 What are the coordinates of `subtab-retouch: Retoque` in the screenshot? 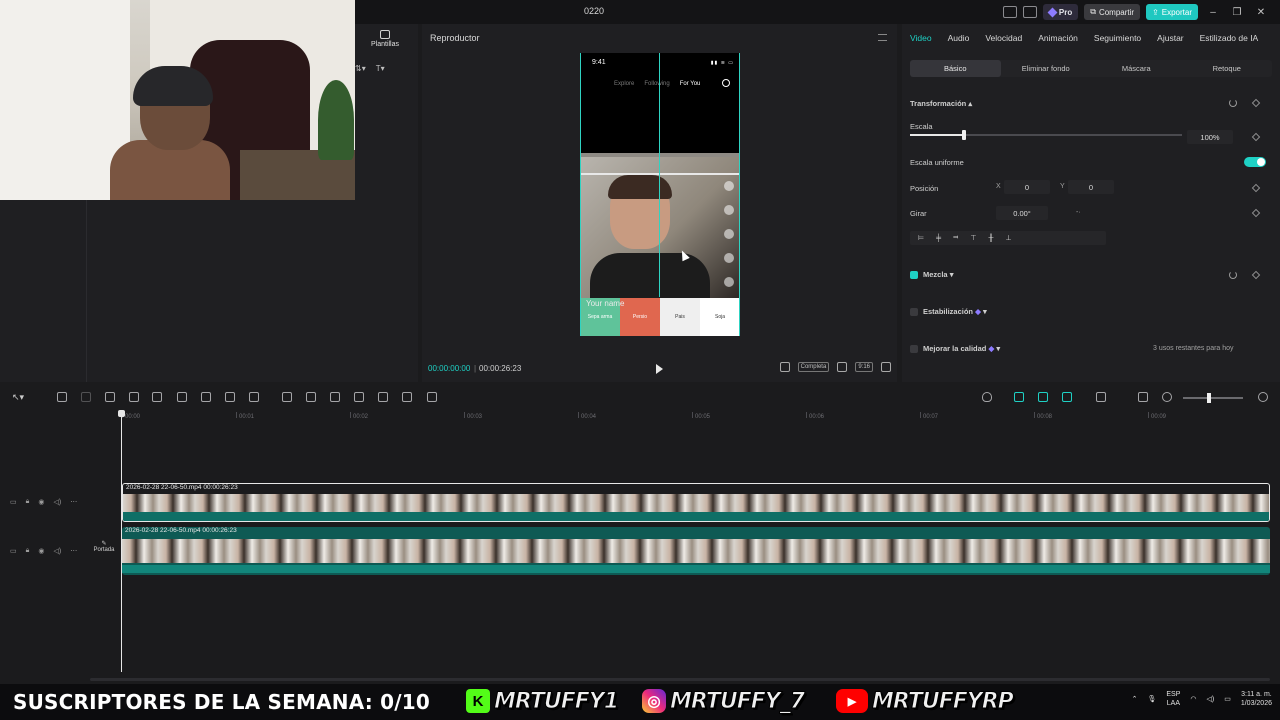 It's located at (1227, 68).